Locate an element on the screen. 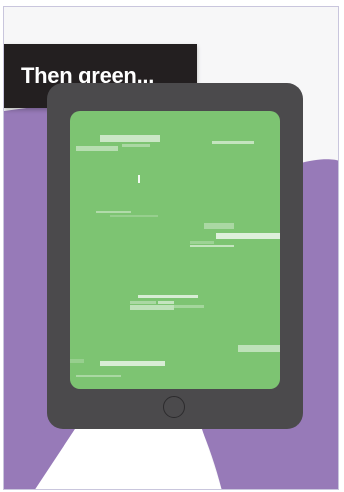 The width and height of the screenshot is (344, 492). home-button is located at coordinates (174, 407).